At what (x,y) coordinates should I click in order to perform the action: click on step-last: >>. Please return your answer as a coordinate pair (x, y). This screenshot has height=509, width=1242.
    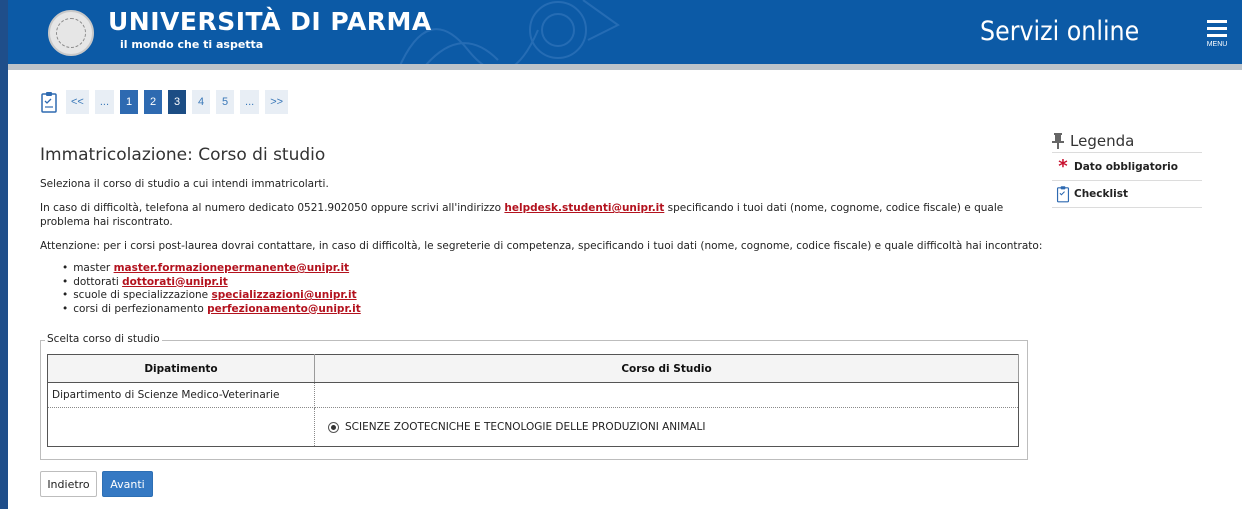
    Looking at the image, I should click on (277, 102).